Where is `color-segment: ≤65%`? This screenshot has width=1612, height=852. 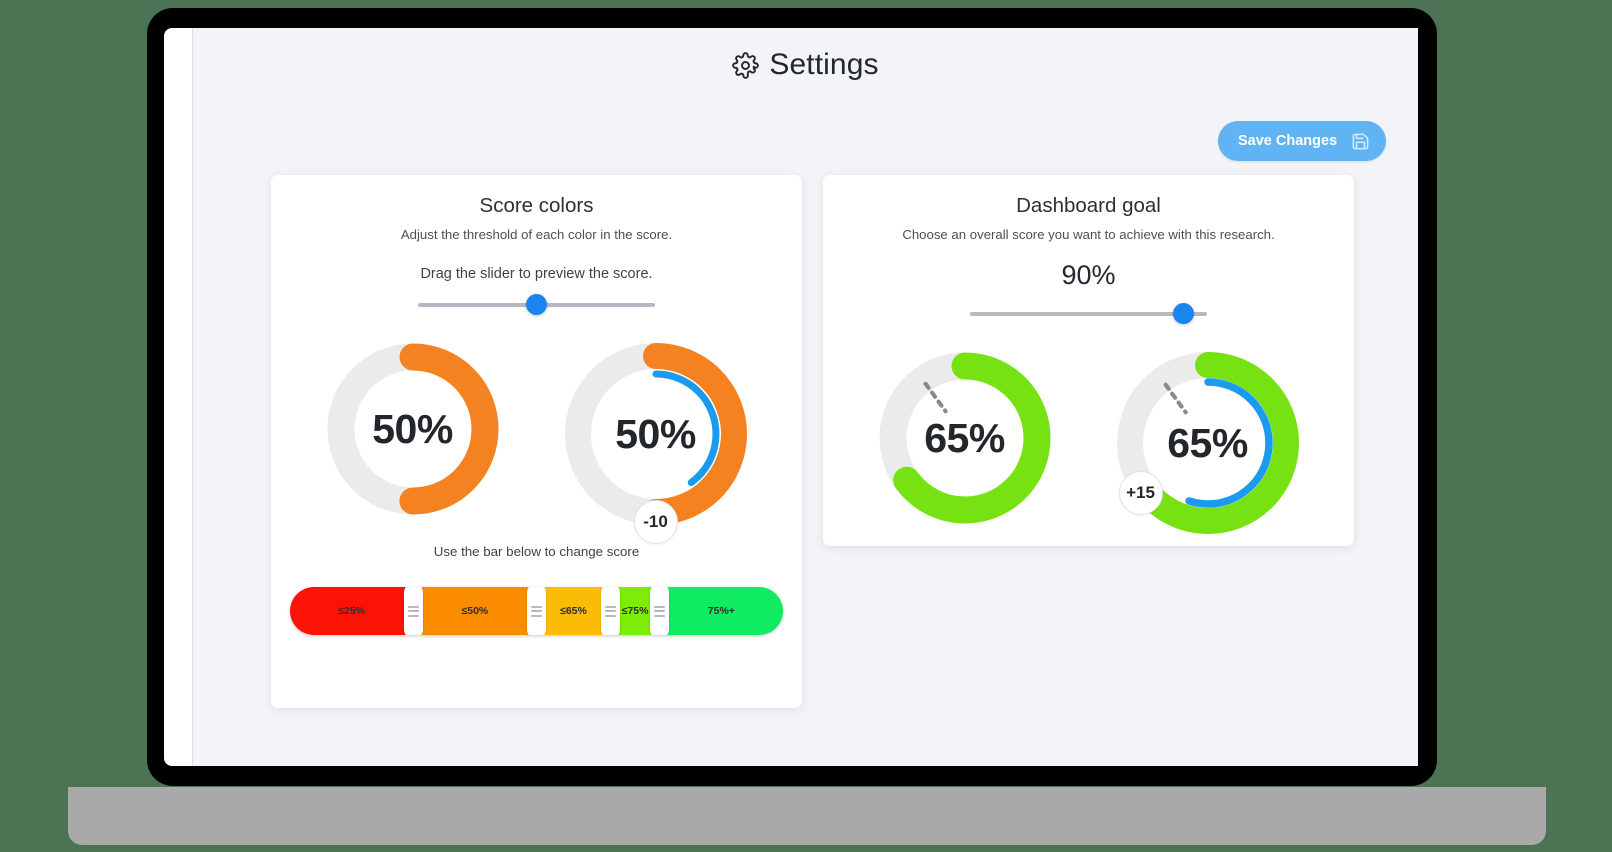 color-segment: ≤65% is located at coordinates (573, 611).